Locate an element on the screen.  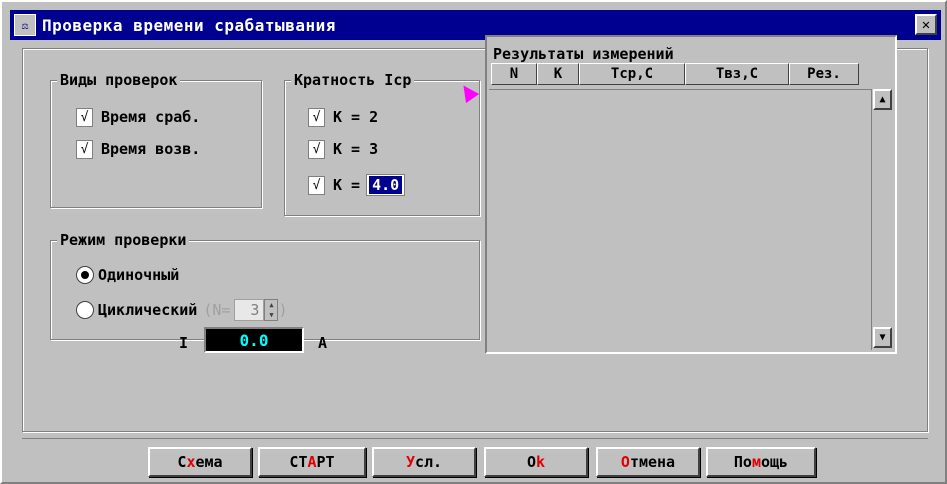
schema-label-pre: С is located at coordinates (182, 462).